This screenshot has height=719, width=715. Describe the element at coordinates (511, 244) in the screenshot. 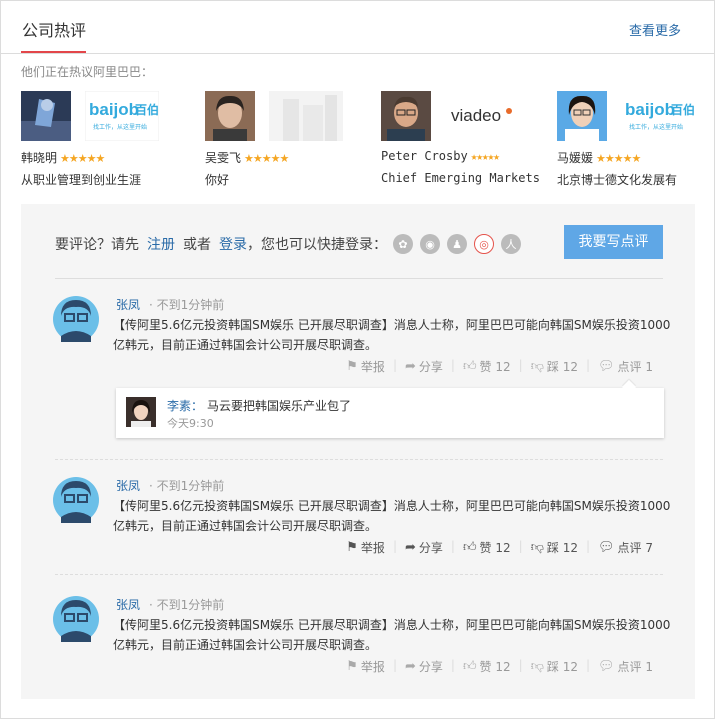

I see `renren-login-icon: 人` at that location.